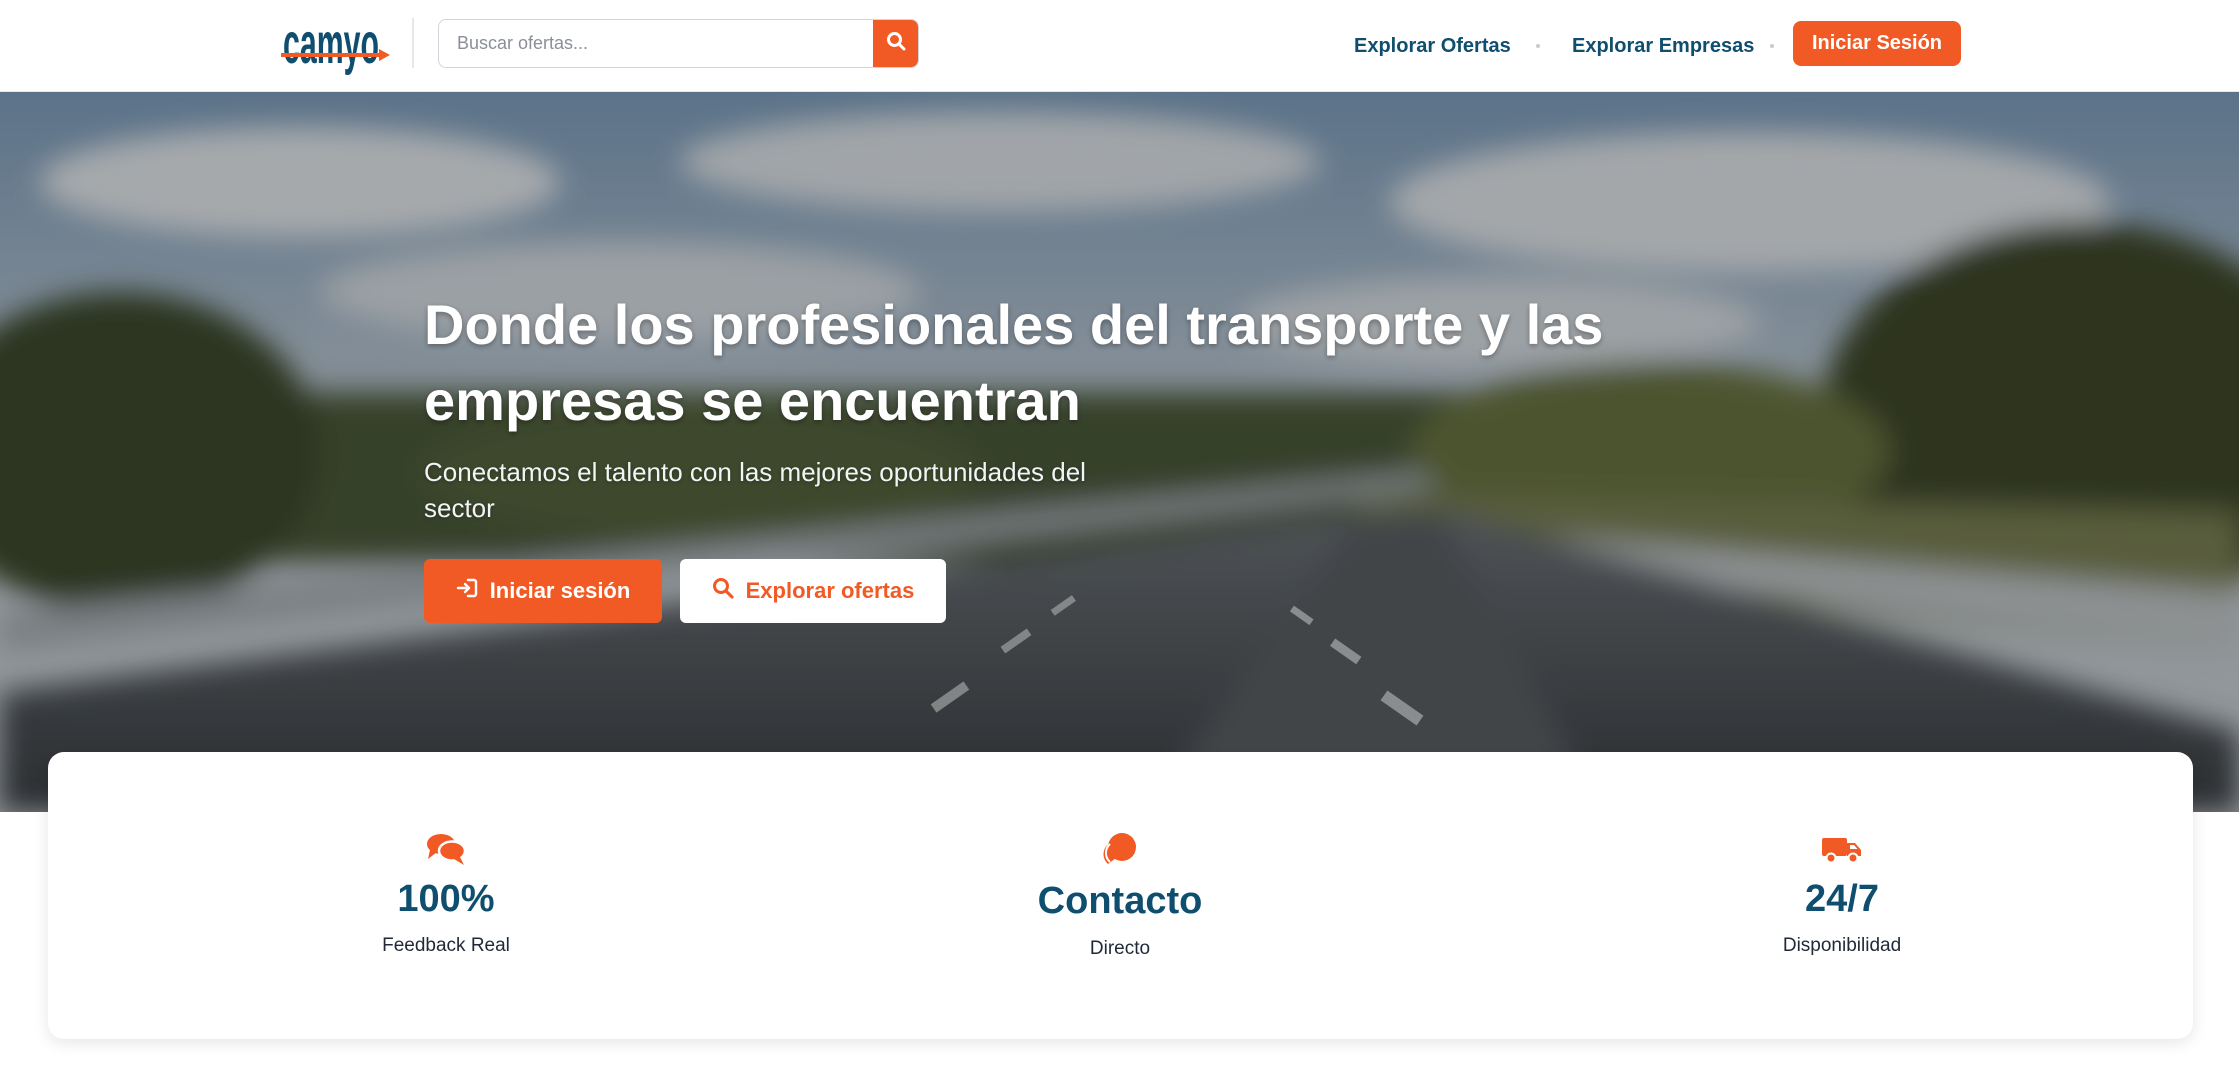 The width and height of the screenshot is (2239, 1087). Describe the element at coordinates (1120, 852) in the screenshot. I see `chat-bubble-icon` at that location.